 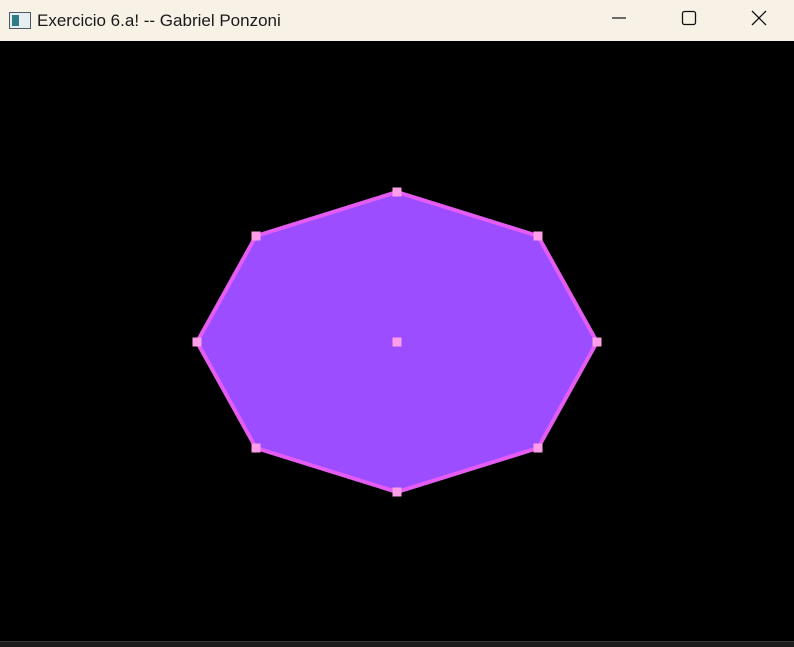 I want to click on window-title: Exercicio 6.a! -- Gabriel Ponzoni, so click(x=159, y=20).